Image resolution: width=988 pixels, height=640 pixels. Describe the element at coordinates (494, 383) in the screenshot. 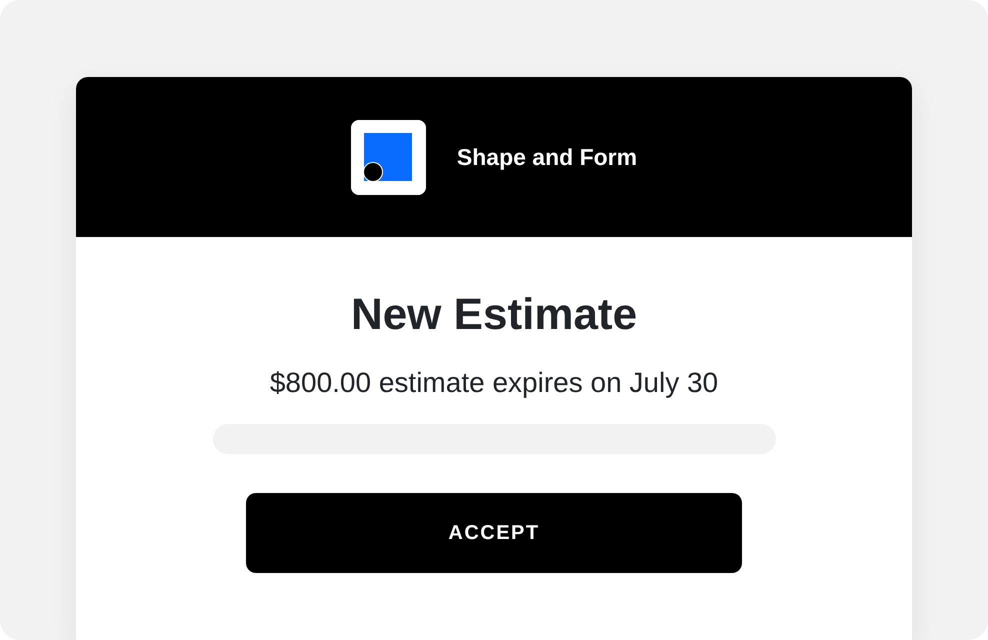

I see `estimate-summary: $800.00 estimate expires on July 30` at that location.